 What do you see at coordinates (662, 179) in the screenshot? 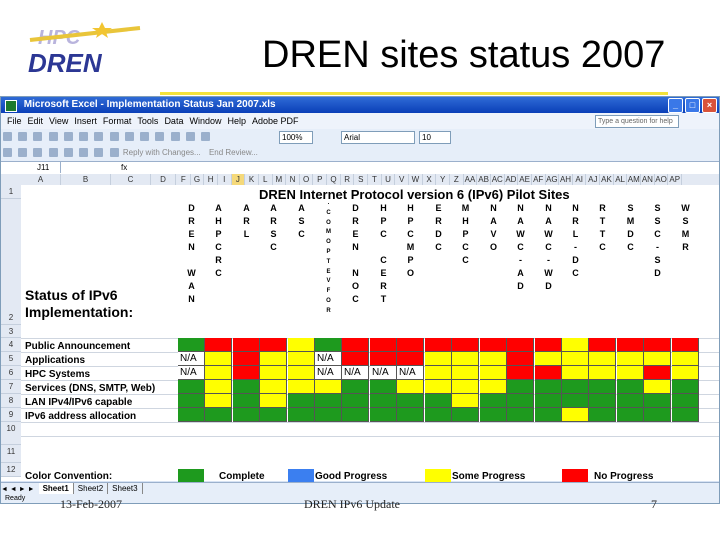
I see `column-header-ao: AO` at bounding box center [662, 179].